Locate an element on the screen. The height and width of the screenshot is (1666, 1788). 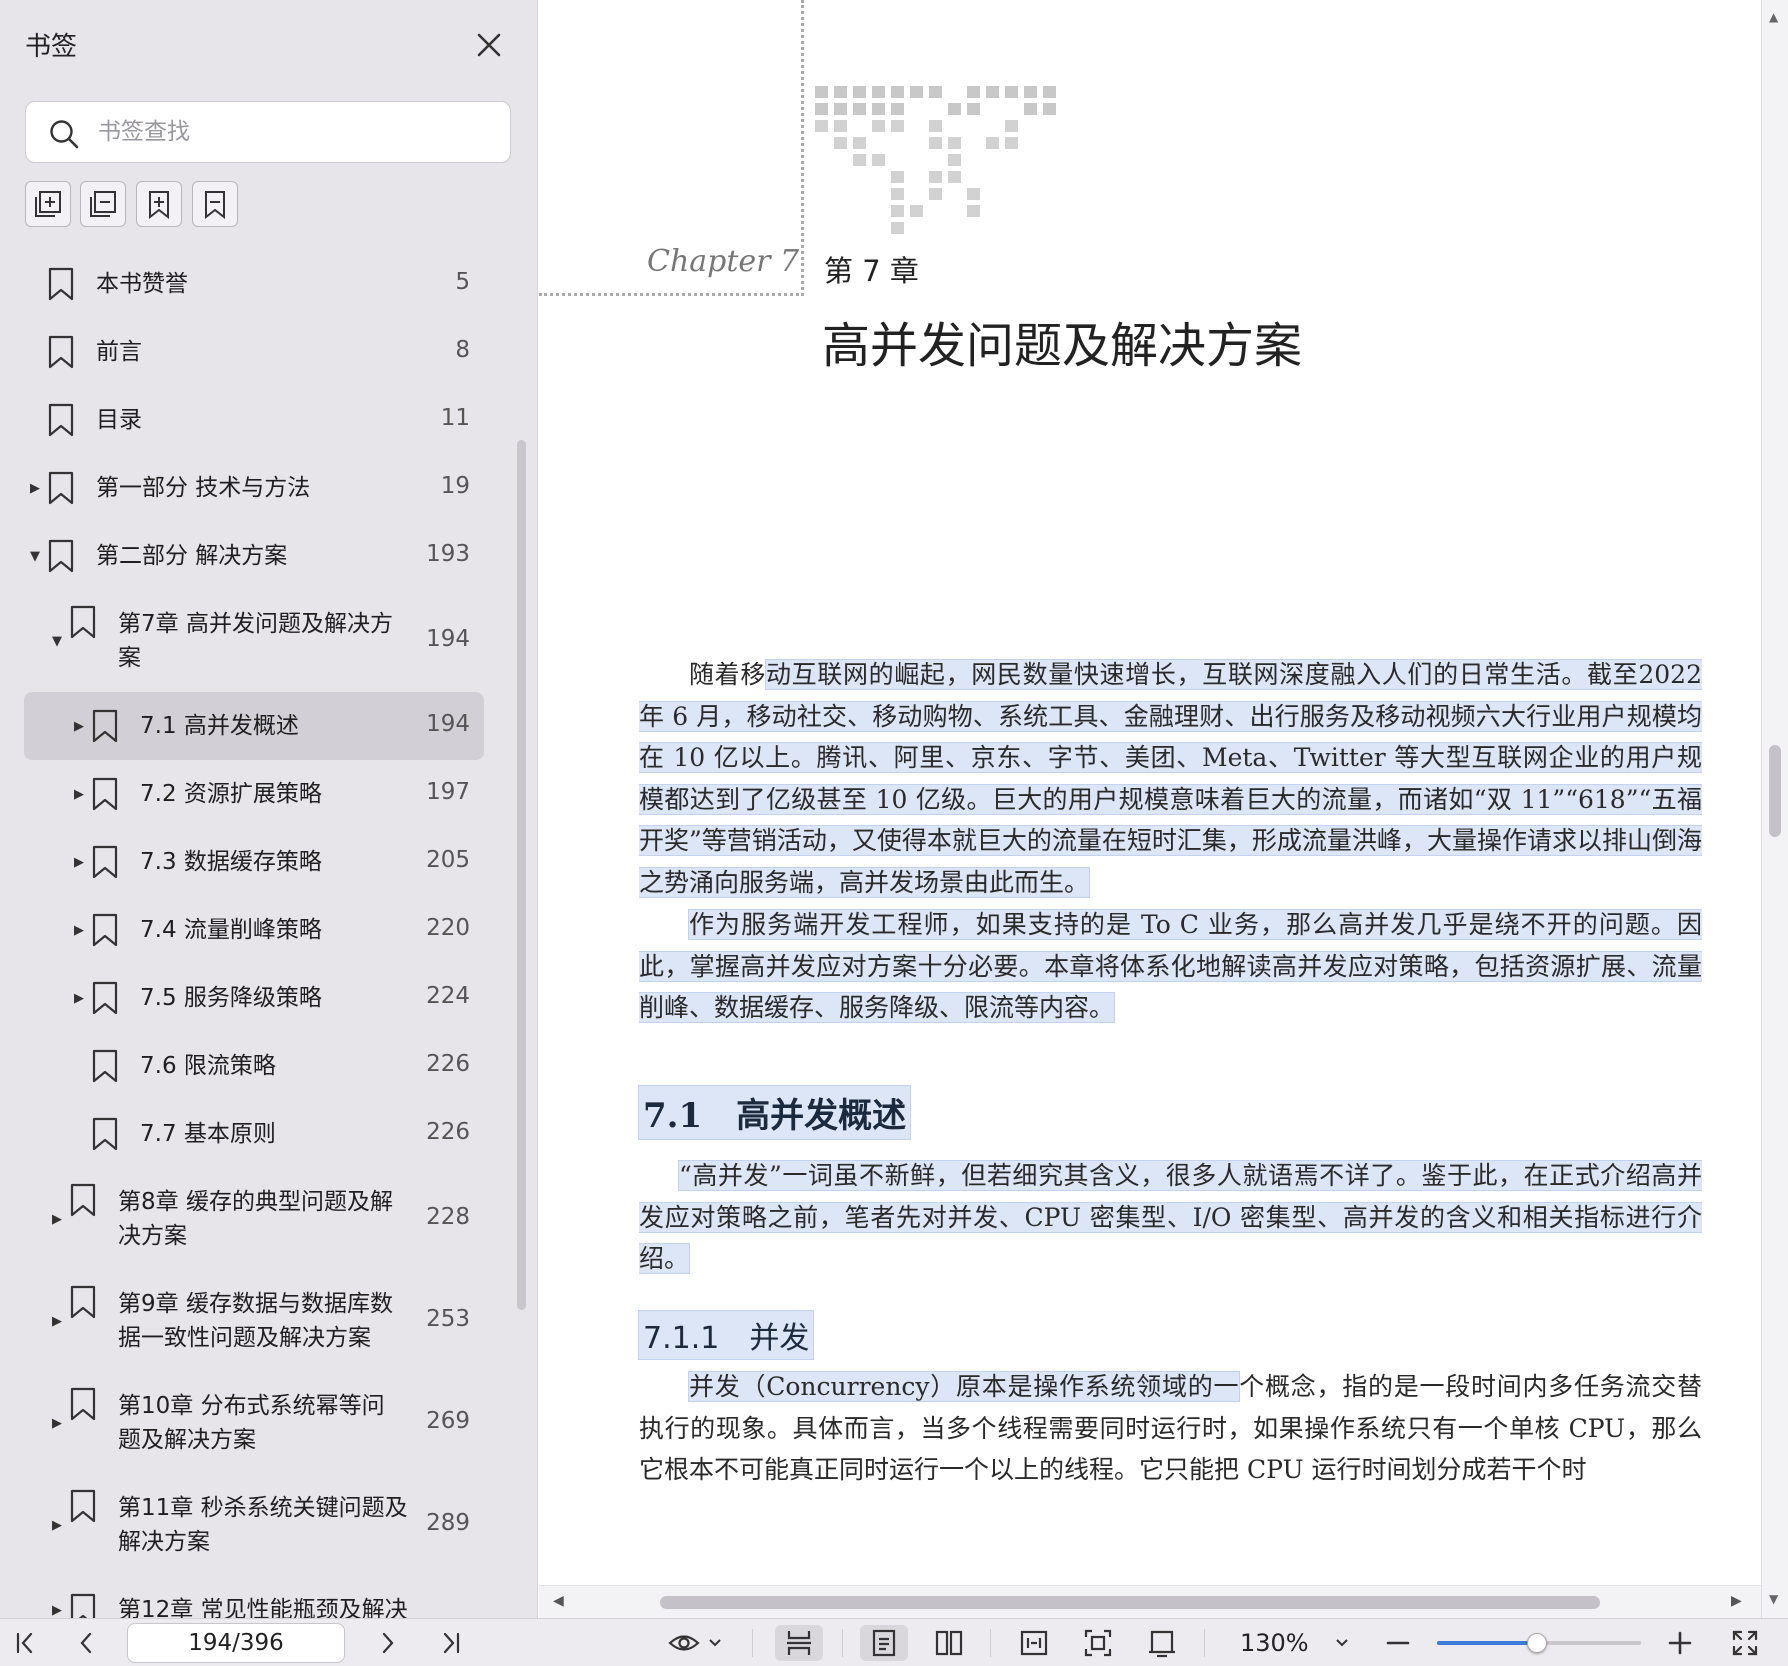
bookmark-item: ▶ 7.5 服务降级策略 224 is located at coordinates (254, 998).